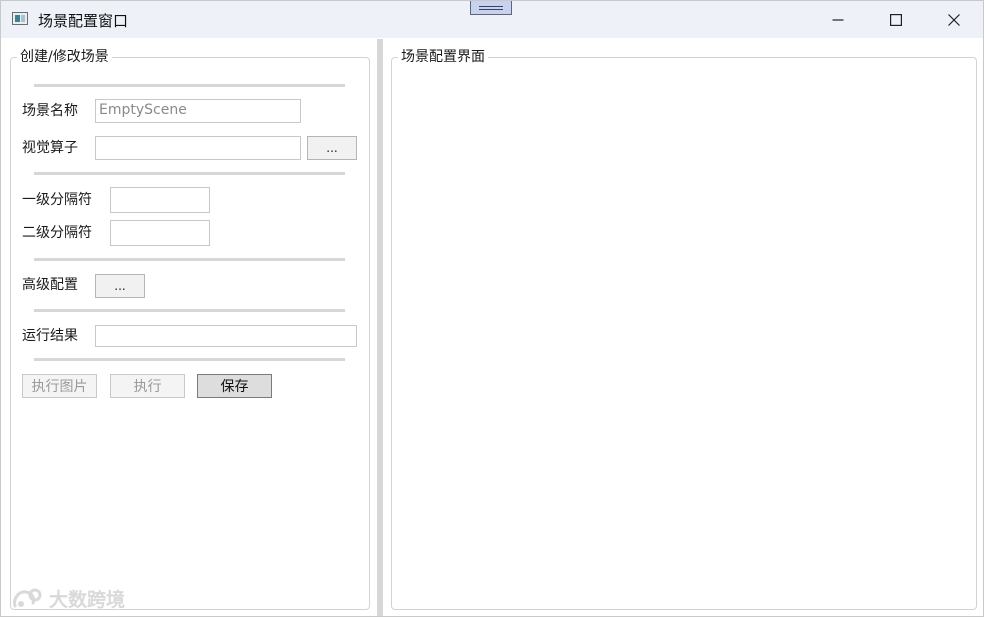 This screenshot has height=617, width=984. What do you see at coordinates (50, 111) in the screenshot?
I see `scene-name-label: 场景名称` at bounding box center [50, 111].